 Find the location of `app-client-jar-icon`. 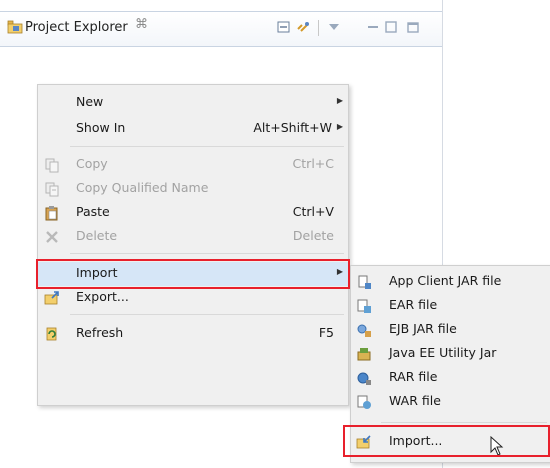

app-client-jar-icon is located at coordinates (364, 282).